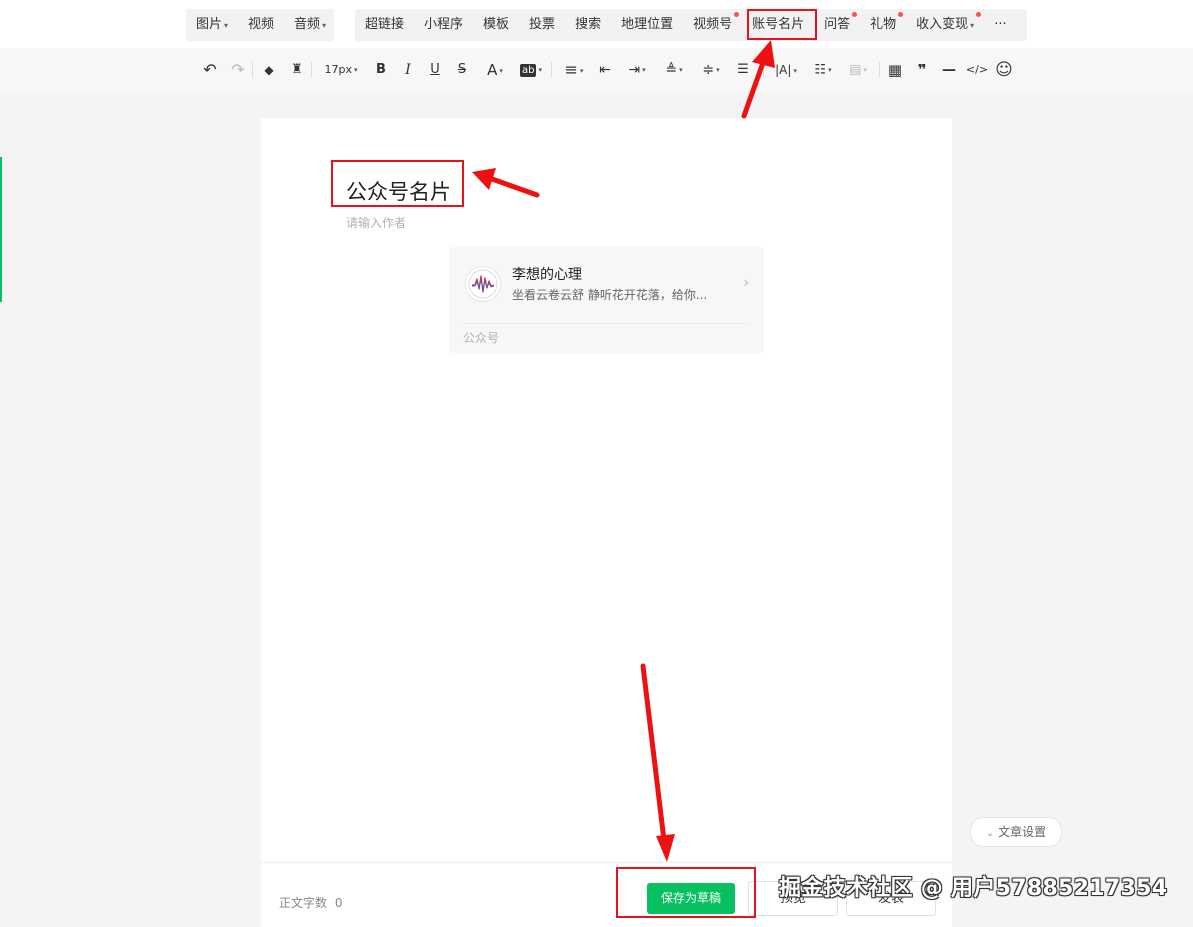 The width and height of the screenshot is (1193, 927). I want to click on article-settings-button: ⌄ 文章设置, so click(1016, 832).